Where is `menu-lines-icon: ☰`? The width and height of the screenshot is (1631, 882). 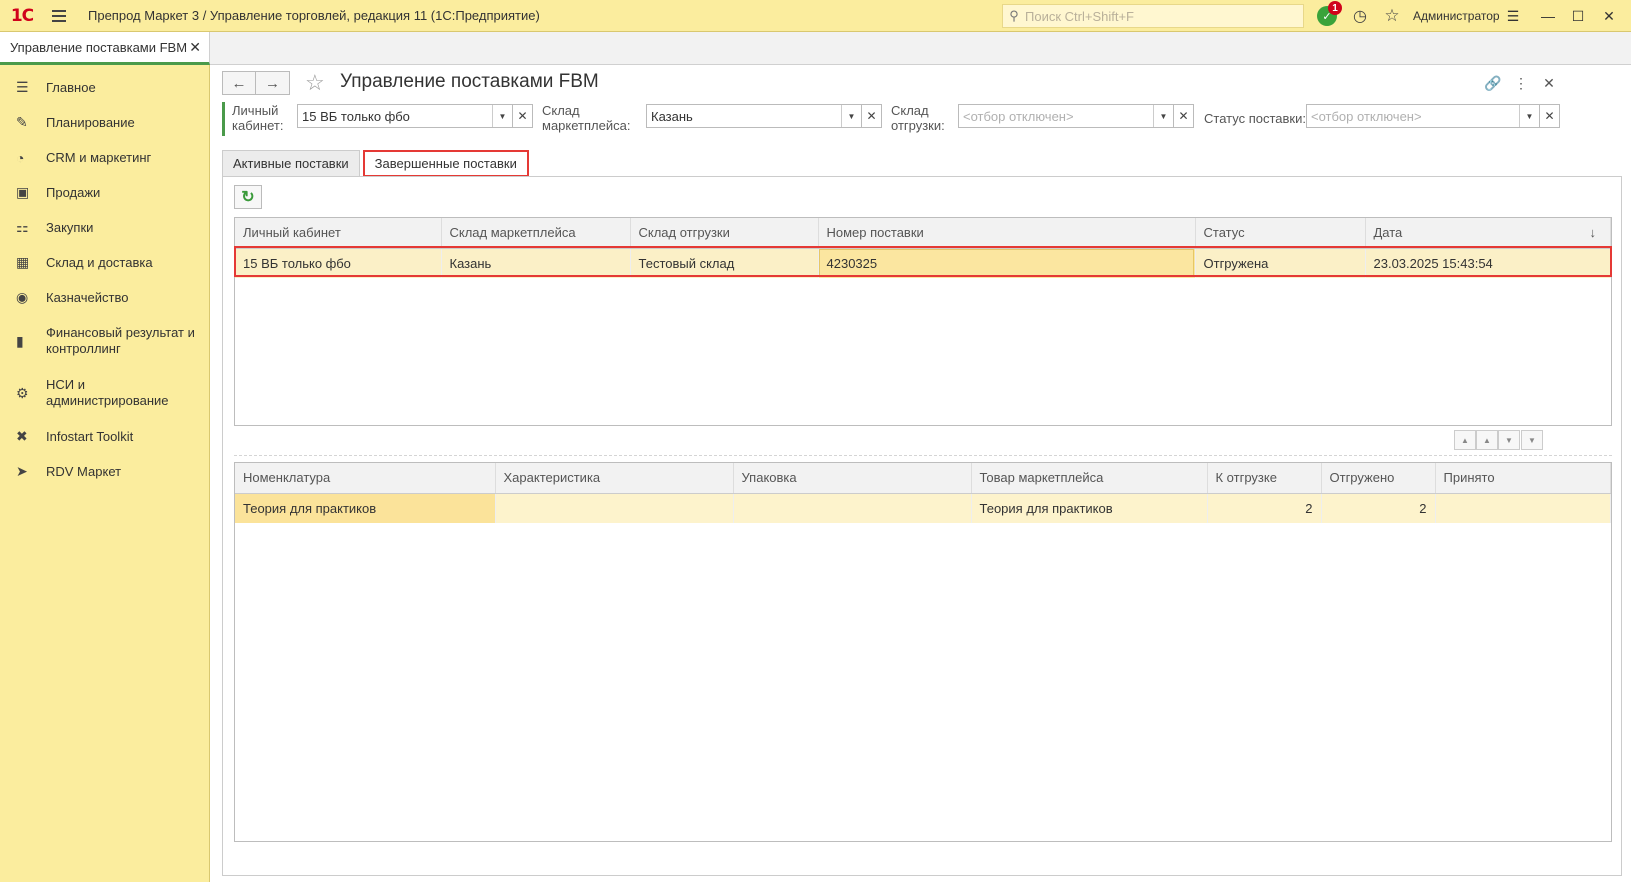
menu-lines-icon: ☰ is located at coordinates (22, 87).